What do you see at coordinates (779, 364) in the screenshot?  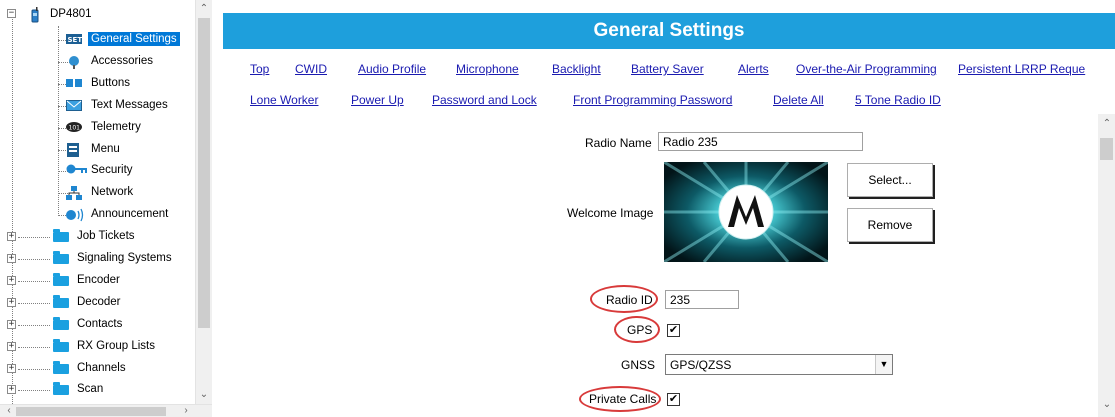 I see `gnss-dropdown: GPS/QZSS ▼` at bounding box center [779, 364].